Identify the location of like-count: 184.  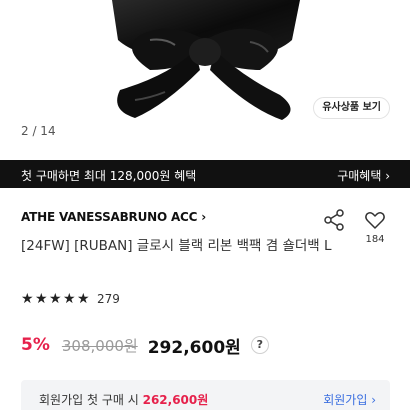
(375, 239).